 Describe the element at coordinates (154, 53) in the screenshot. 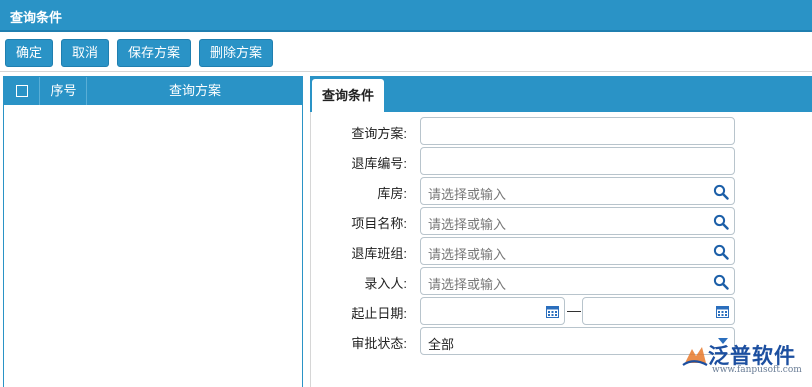

I see `save-plan-button: 保存方案` at that location.